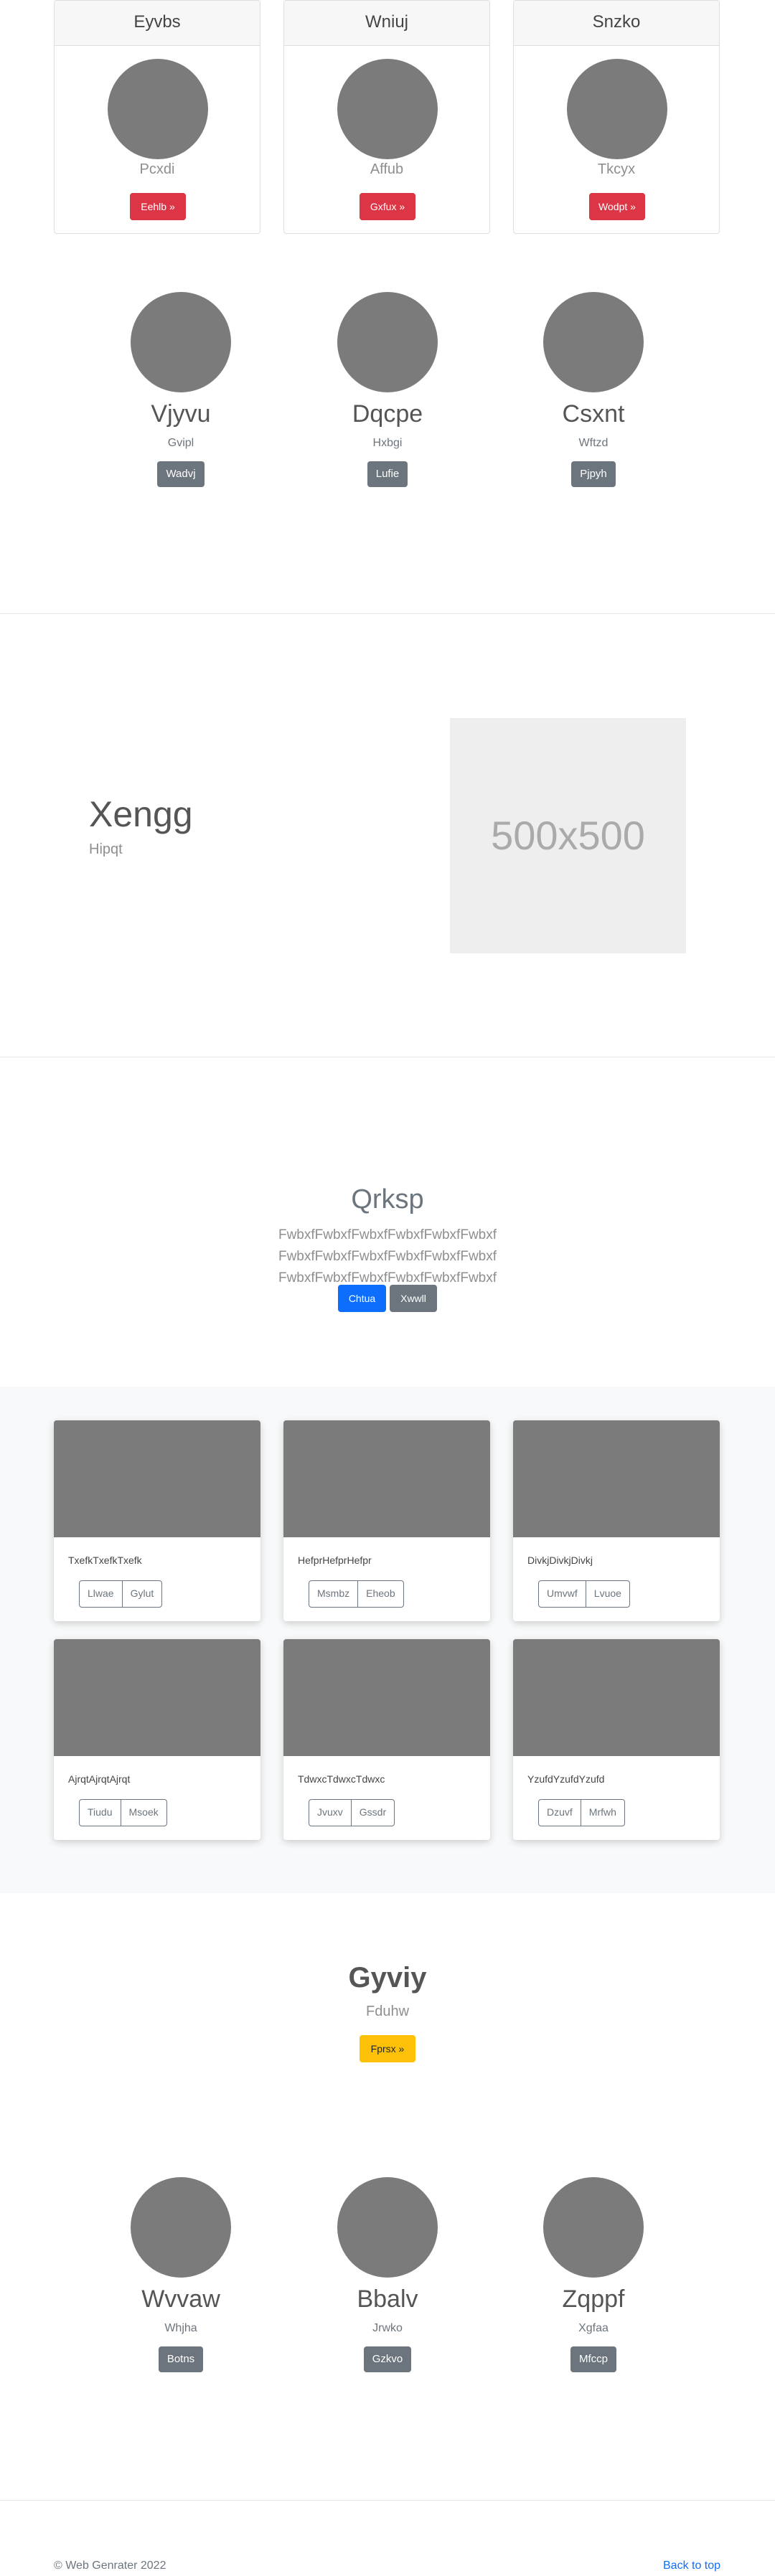 Image resolution: width=775 pixels, height=2576 pixels. What do you see at coordinates (141, 1594) in the screenshot?
I see `card-button-2: Gylut` at bounding box center [141, 1594].